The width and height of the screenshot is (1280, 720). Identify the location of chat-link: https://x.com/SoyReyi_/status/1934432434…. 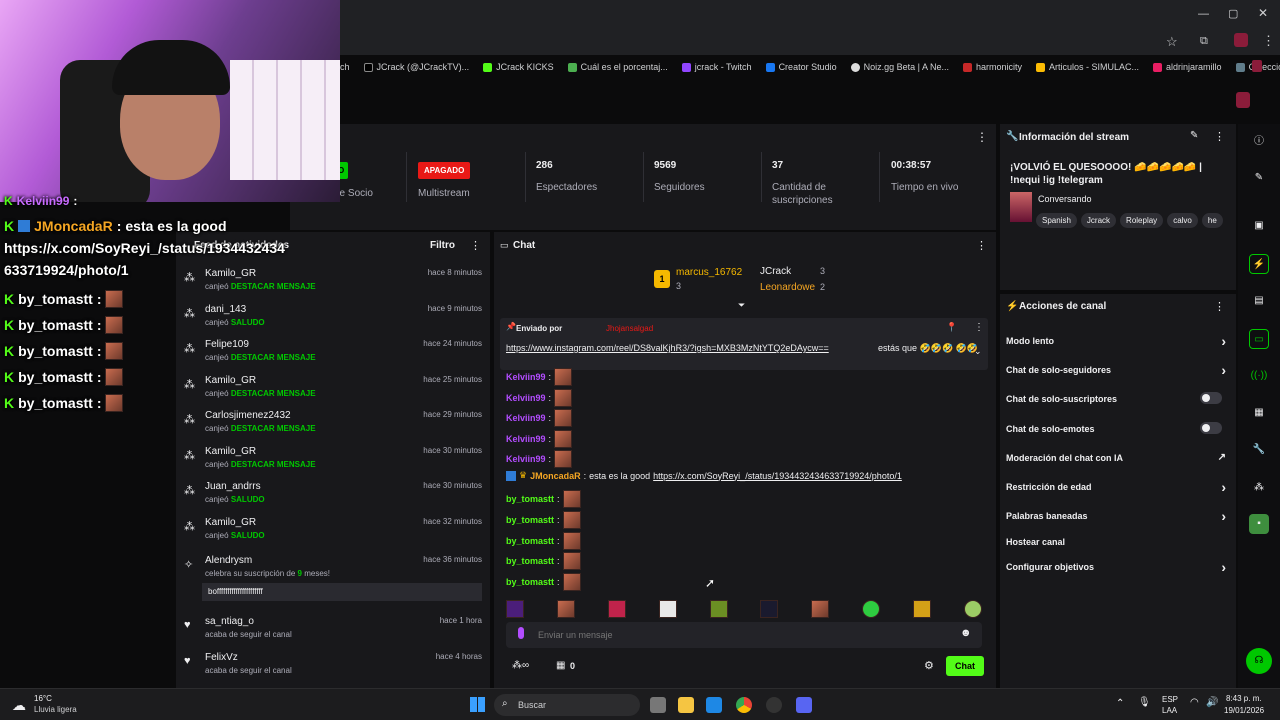
(777, 476).